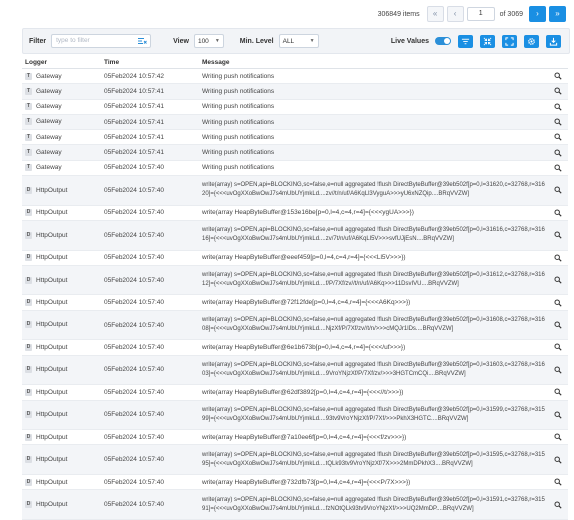 Image resolution: width=574 pixels, height=520 pixels. I want to click on logger-cell: T Gateway, so click(63, 91).